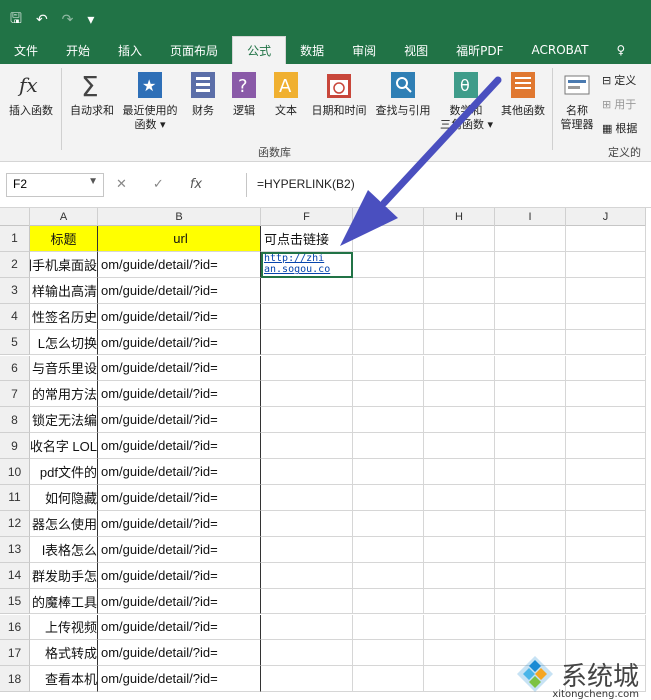 The image size is (651, 700). I want to click on select-all-corner, so click(15, 217).